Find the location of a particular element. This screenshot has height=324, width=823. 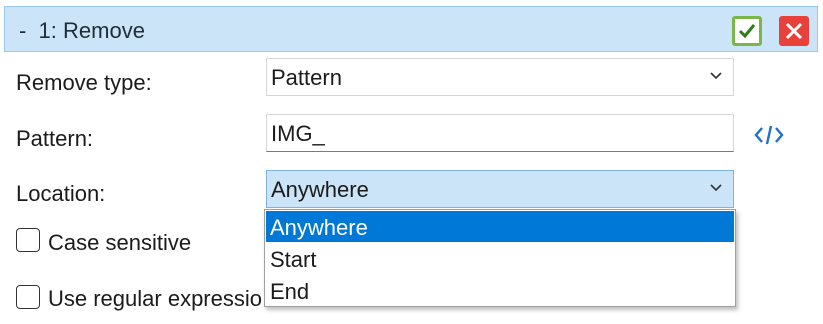

location-label: Location: is located at coordinates (61, 193).